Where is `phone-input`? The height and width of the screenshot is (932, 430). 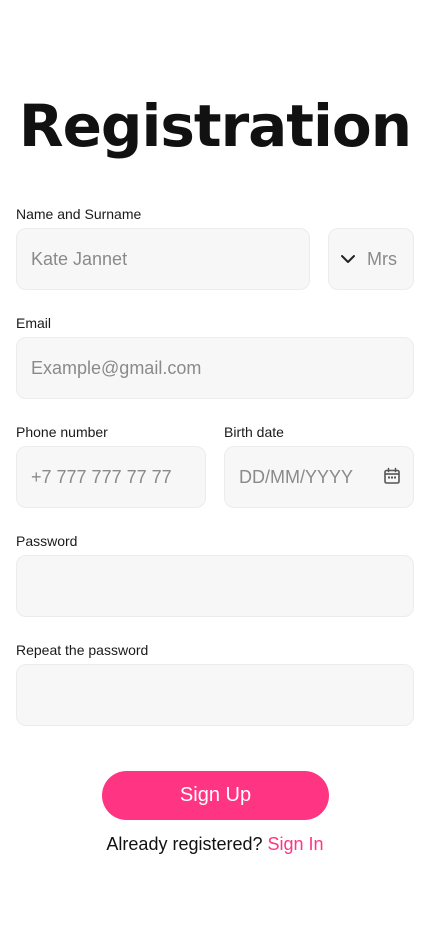 phone-input is located at coordinates (111, 477).